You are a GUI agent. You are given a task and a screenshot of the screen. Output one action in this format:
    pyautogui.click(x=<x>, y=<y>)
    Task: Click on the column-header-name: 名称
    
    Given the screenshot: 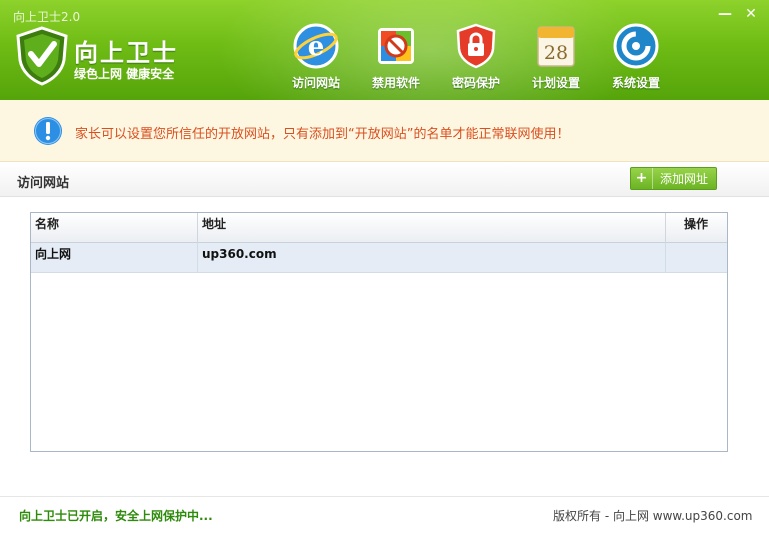 What is the action you would take?
    pyautogui.click(x=114, y=228)
    